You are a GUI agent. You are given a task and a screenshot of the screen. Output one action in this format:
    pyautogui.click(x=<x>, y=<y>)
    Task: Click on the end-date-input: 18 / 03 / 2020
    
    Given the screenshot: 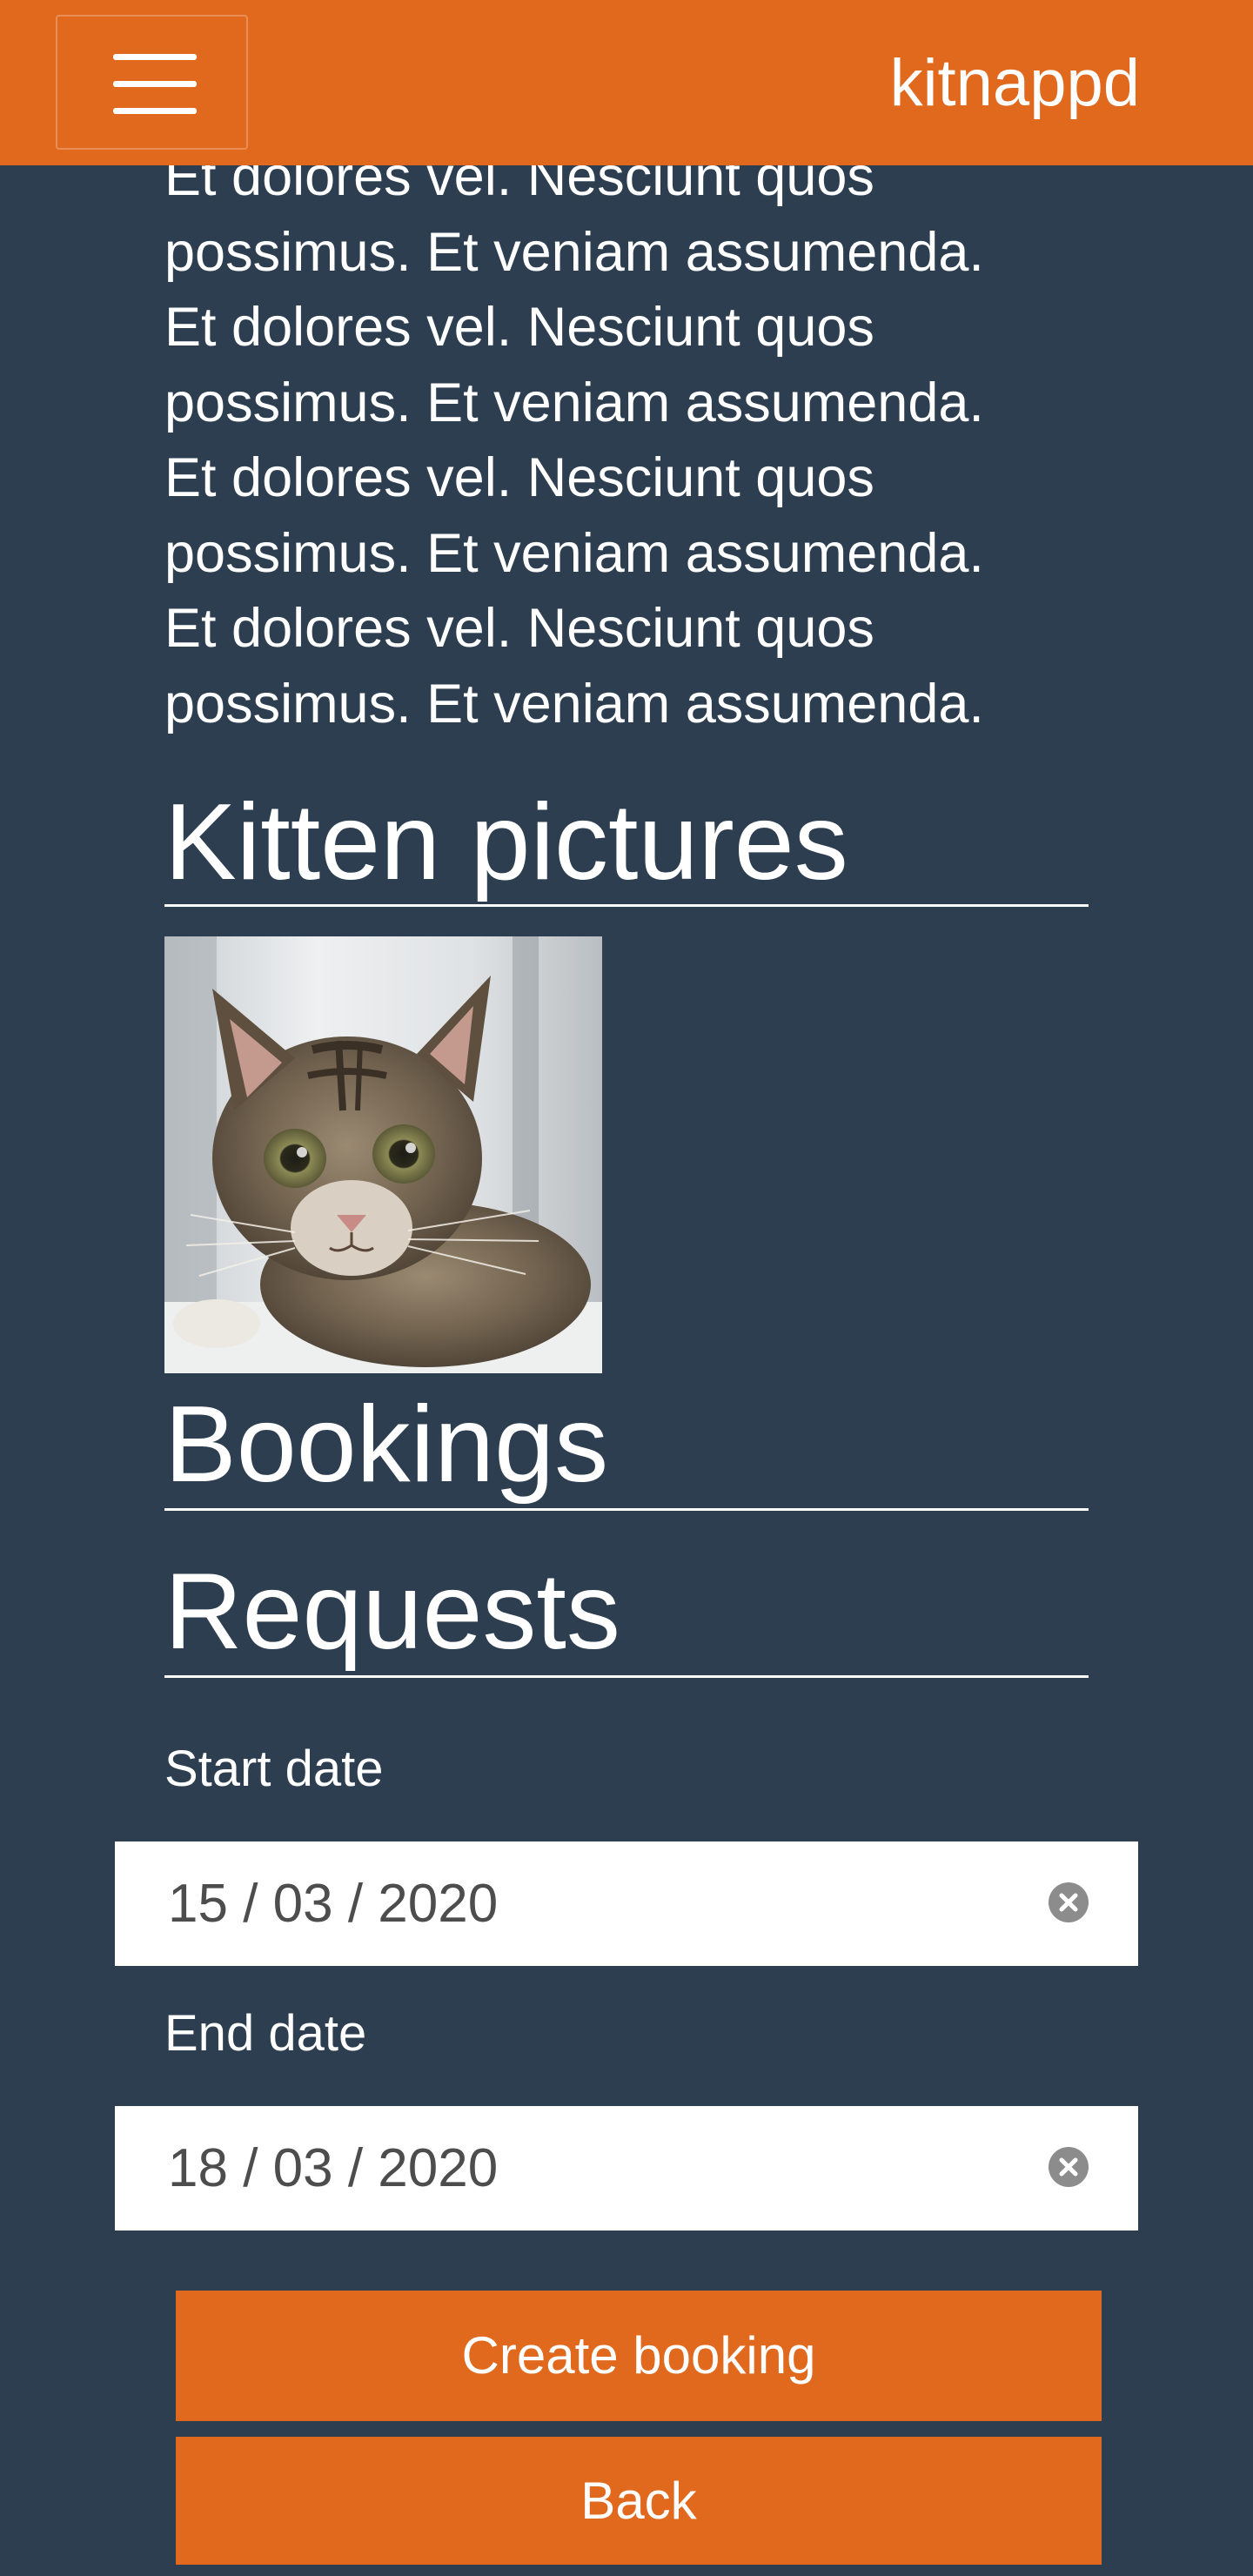 What is the action you would take?
    pyautogui.click(x=626, y=2168)
    